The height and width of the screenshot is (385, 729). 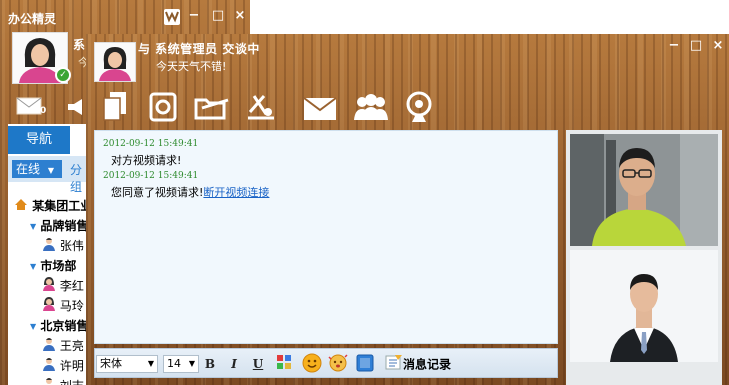 I want to click on tree-user: 刘志, so click(x=49, y=380).